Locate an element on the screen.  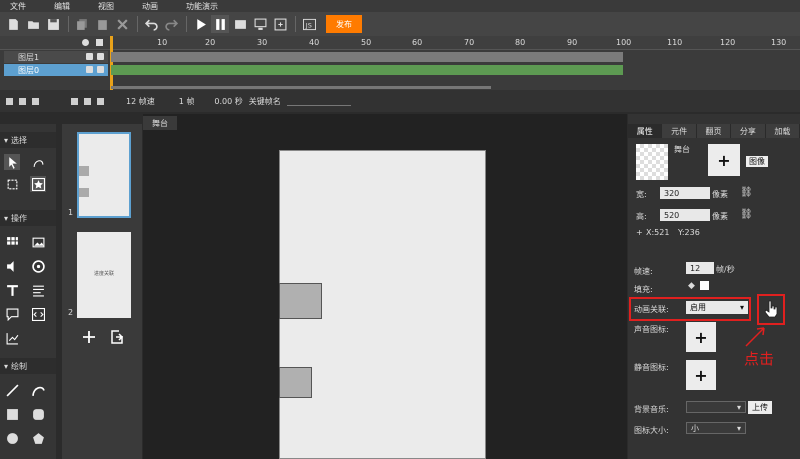
insert-page-icon is located at coordinates (117, 337).